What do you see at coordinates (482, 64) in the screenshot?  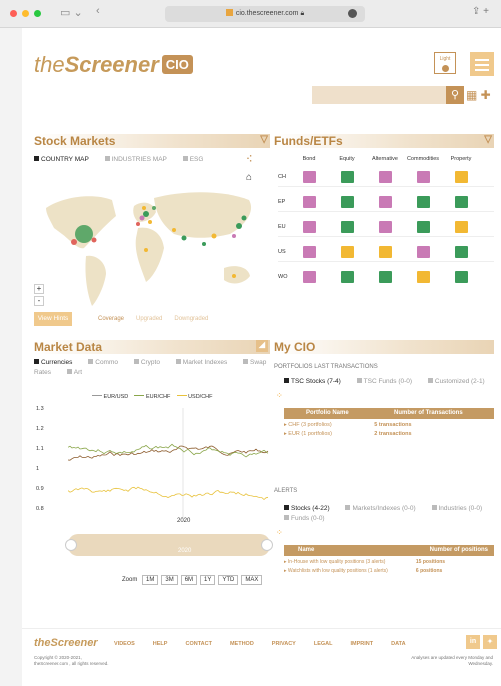 I see `menu-button` at bounding box center [482, 64].